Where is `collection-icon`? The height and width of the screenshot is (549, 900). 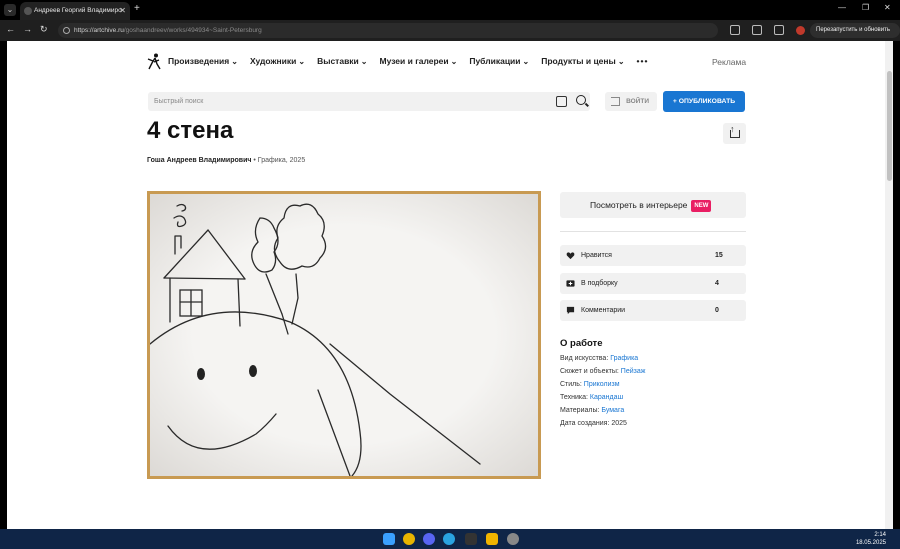 collection-icon is located at coordinates (570, 283).